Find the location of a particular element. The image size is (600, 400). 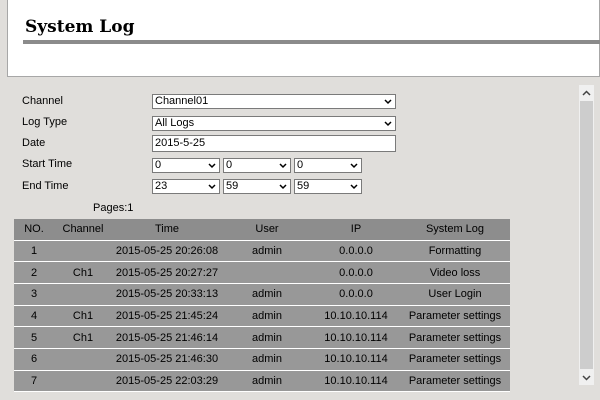

date-label: Date is located at coordinates (34, 143).